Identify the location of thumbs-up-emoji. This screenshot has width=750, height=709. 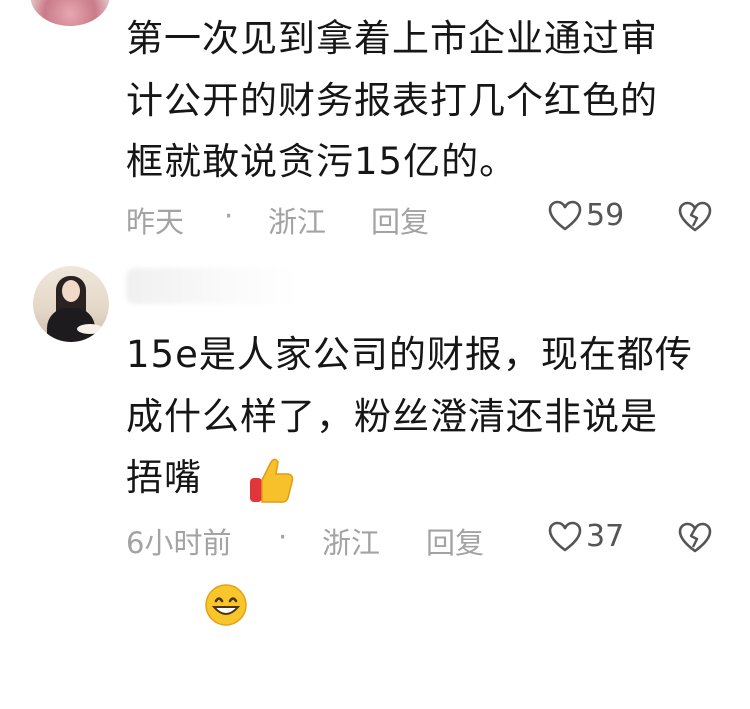
(272, 480).